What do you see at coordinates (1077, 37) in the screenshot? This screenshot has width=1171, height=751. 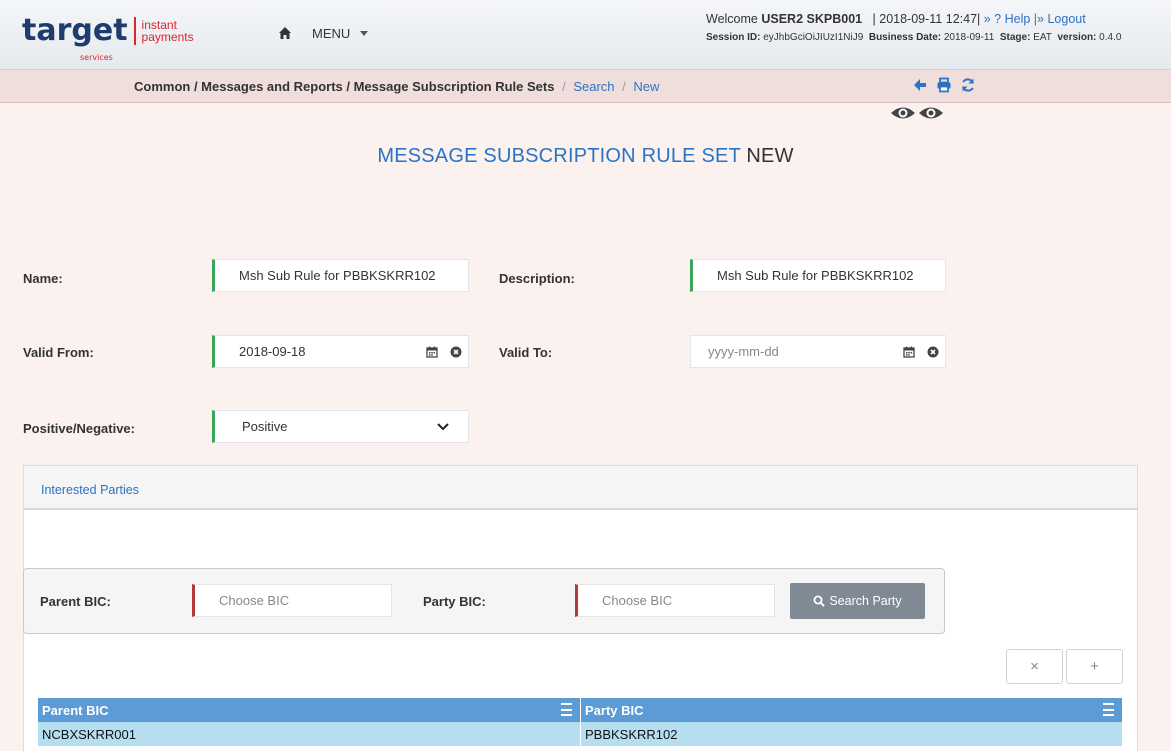 I see `version-label: version:` at bounding box center [1077, 37].